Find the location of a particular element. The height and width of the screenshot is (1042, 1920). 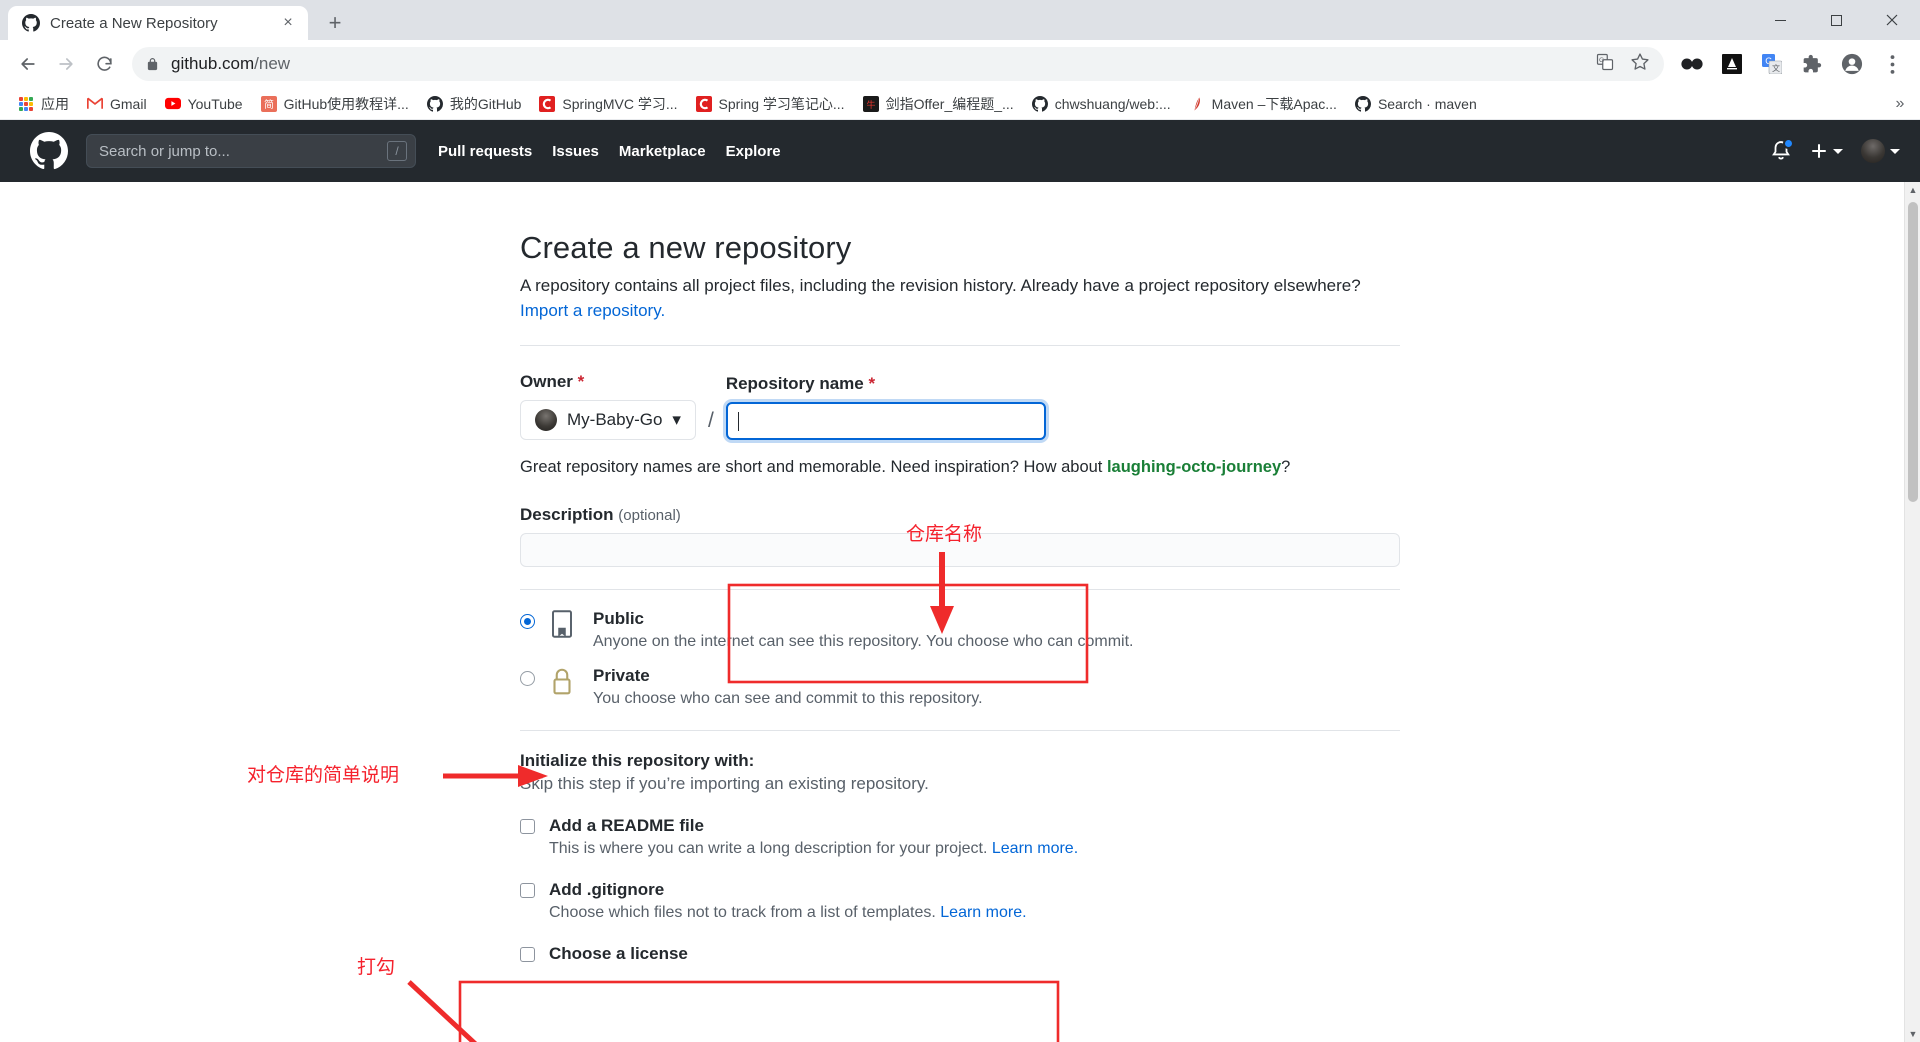

csdn-icon is located at coordinates (547, 103).